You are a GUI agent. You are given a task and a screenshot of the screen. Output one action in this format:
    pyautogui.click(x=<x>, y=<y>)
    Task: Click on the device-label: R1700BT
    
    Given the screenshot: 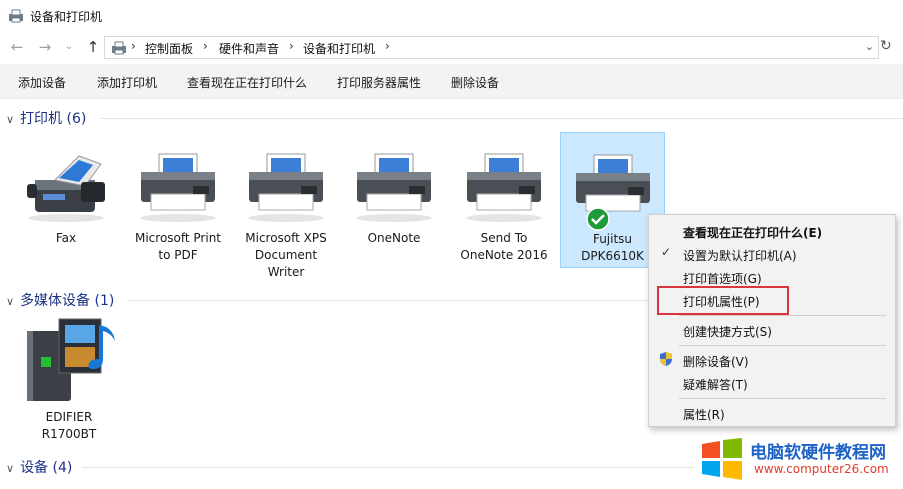 What is the action you would take?
    pyautogui.click(x=69, y=434)
    